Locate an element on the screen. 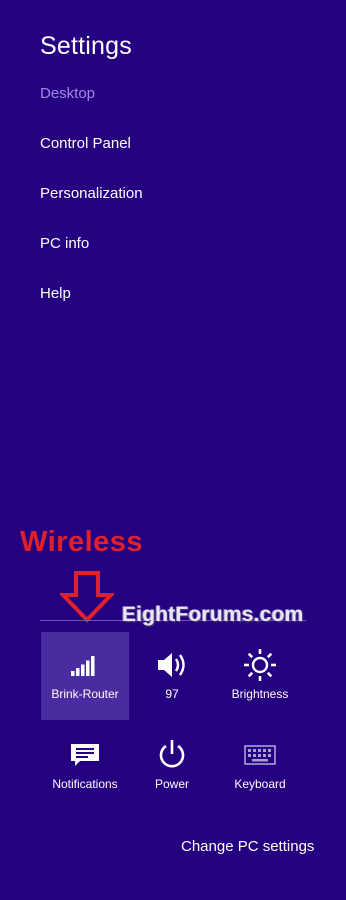  notifications-icon is located at coordinates (85, 755).